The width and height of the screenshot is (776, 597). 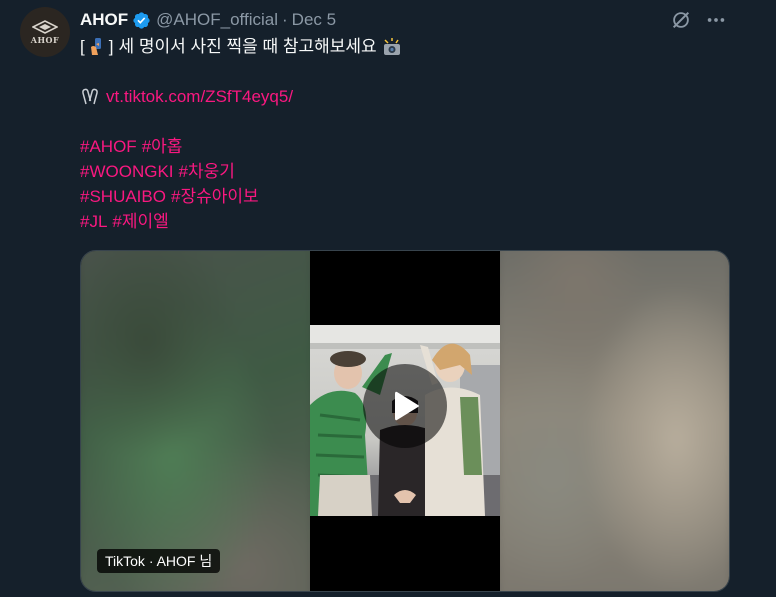 I want to click on avatar-text: AHOF, so click(x=45, y=39).